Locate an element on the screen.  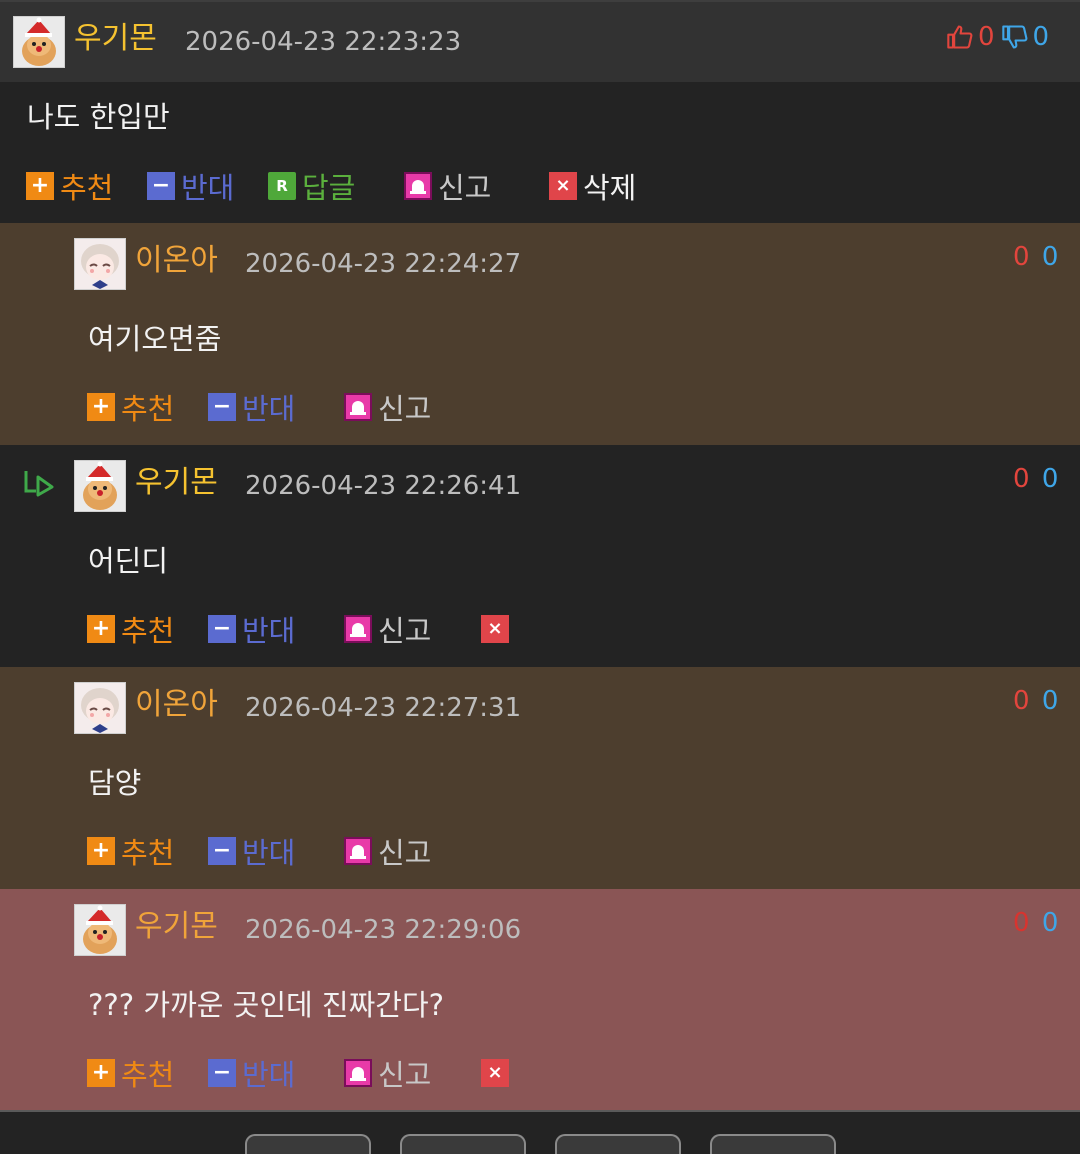
reply-button: R 답글 is located at coordinates (311, 187).